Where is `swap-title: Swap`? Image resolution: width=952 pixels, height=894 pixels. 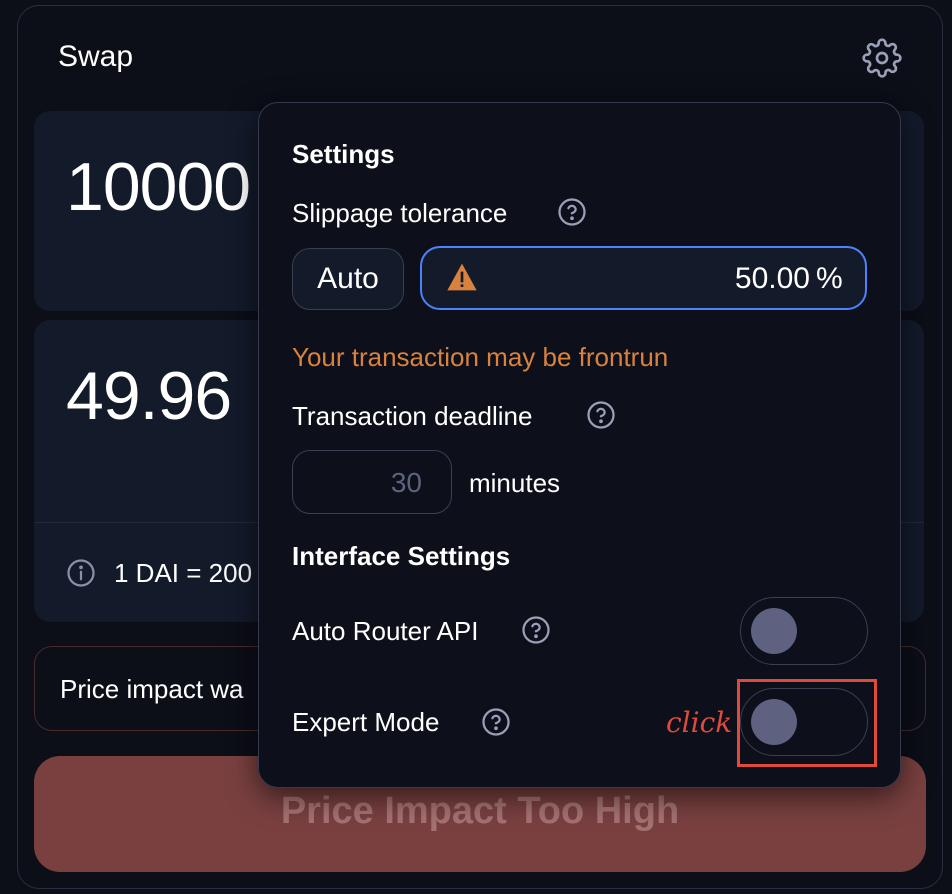
swap-title: Swap is located at coordinates (96, 56).